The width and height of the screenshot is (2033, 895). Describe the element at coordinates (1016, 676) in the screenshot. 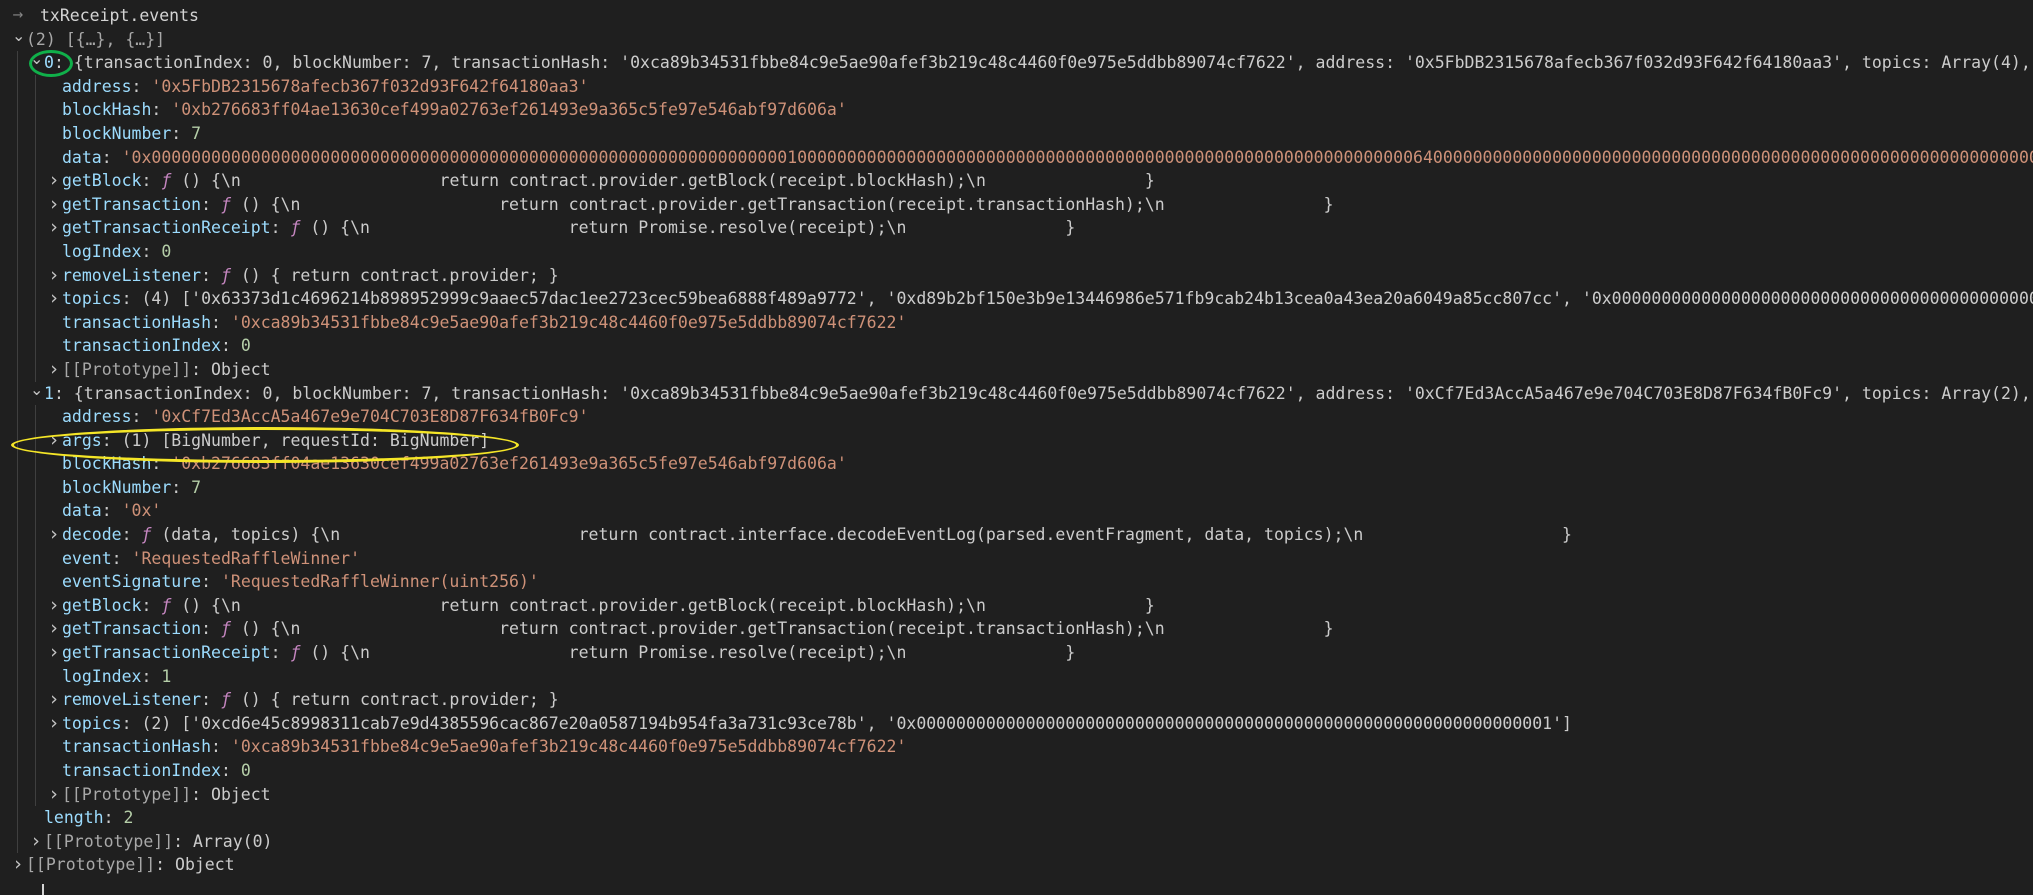

I see `console-row: logIndex: 1` at that location.